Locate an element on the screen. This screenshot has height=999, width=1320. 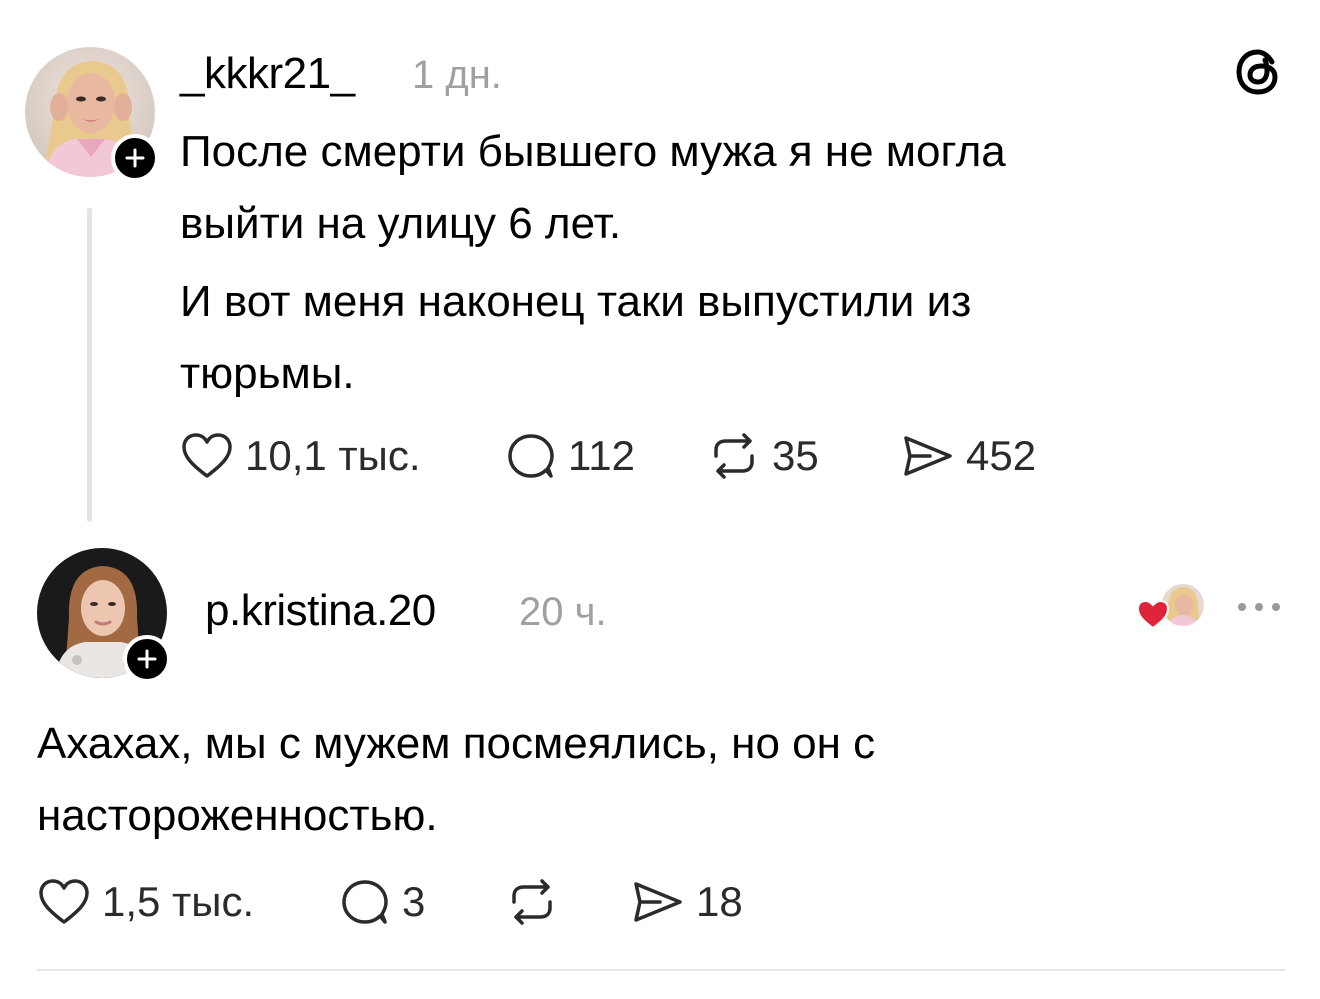
post-text-line: тюрьмы. is located at coordinates (267, 373).